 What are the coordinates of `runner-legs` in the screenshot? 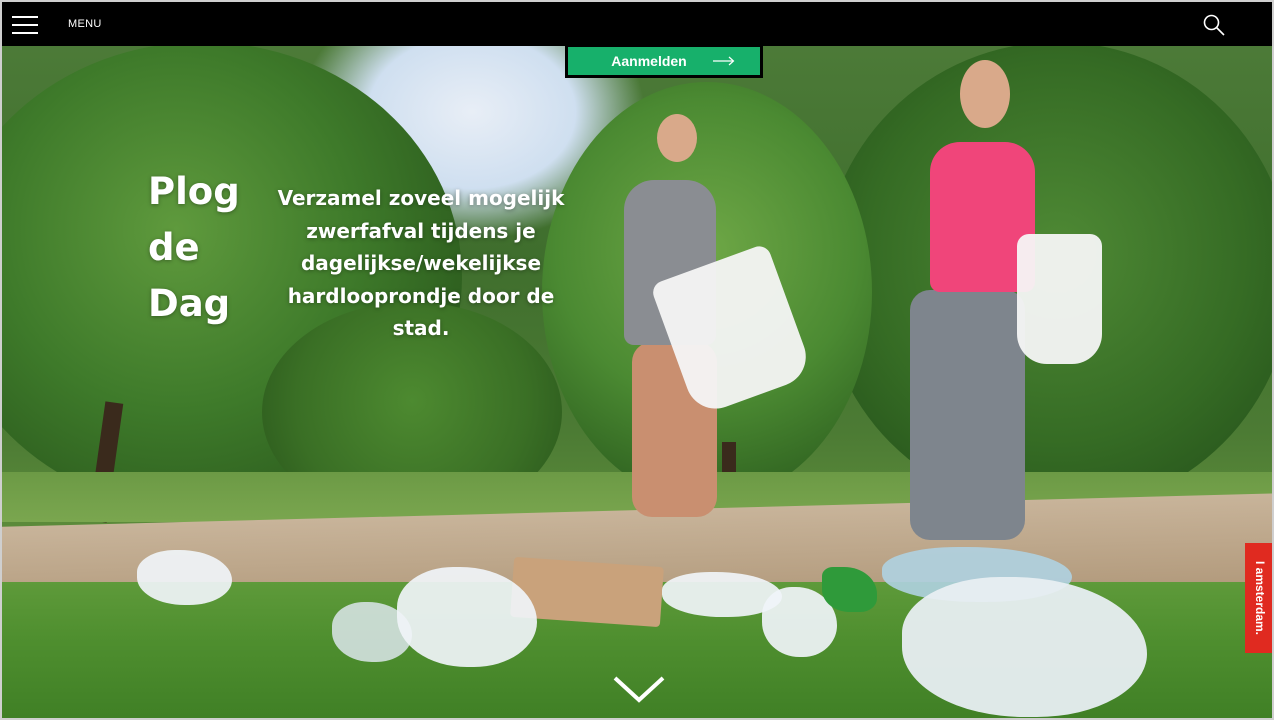 It's located at (967, 415).